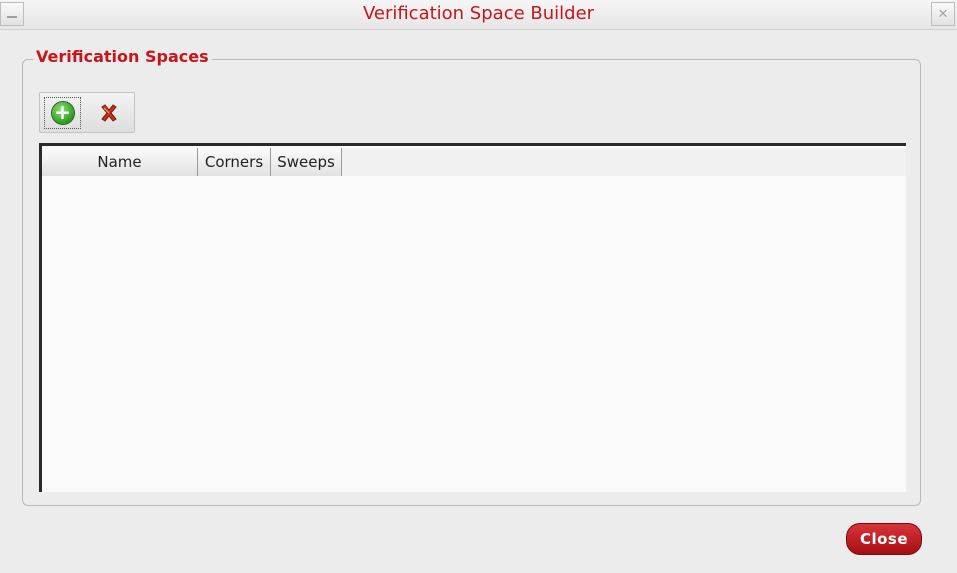 This screenshot has height=573, width=957. I want to click on add-verification-space-button: +, so click(62, 113).